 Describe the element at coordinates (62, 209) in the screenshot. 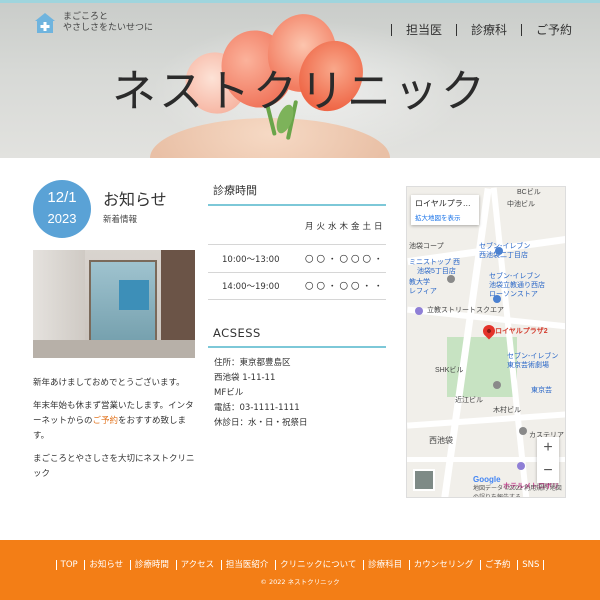

I see `date-badge: 12/1 2023` at that location.